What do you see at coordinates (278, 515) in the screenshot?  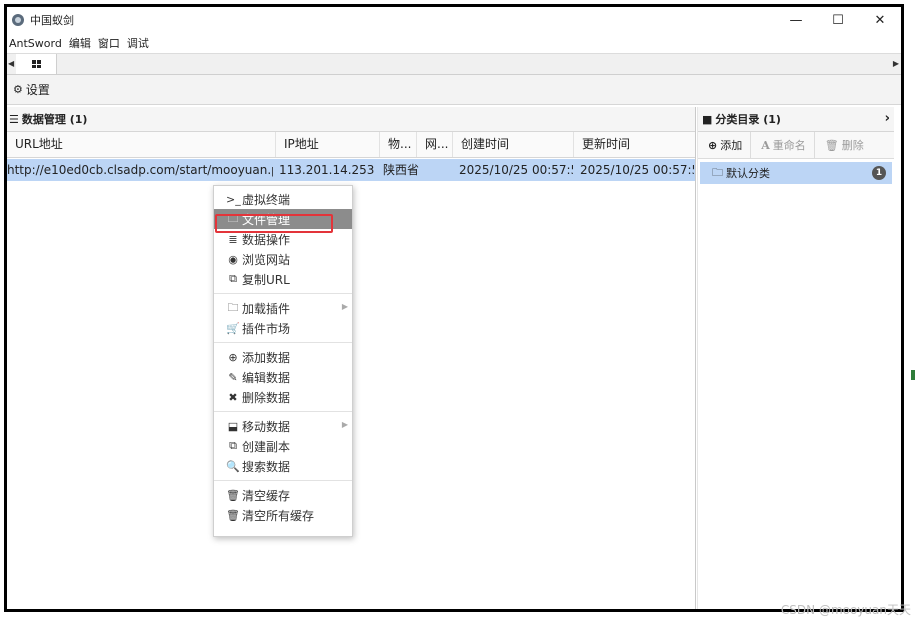 I see `ctx-label: 清空所有缓存` at bounding box center [278, 515].